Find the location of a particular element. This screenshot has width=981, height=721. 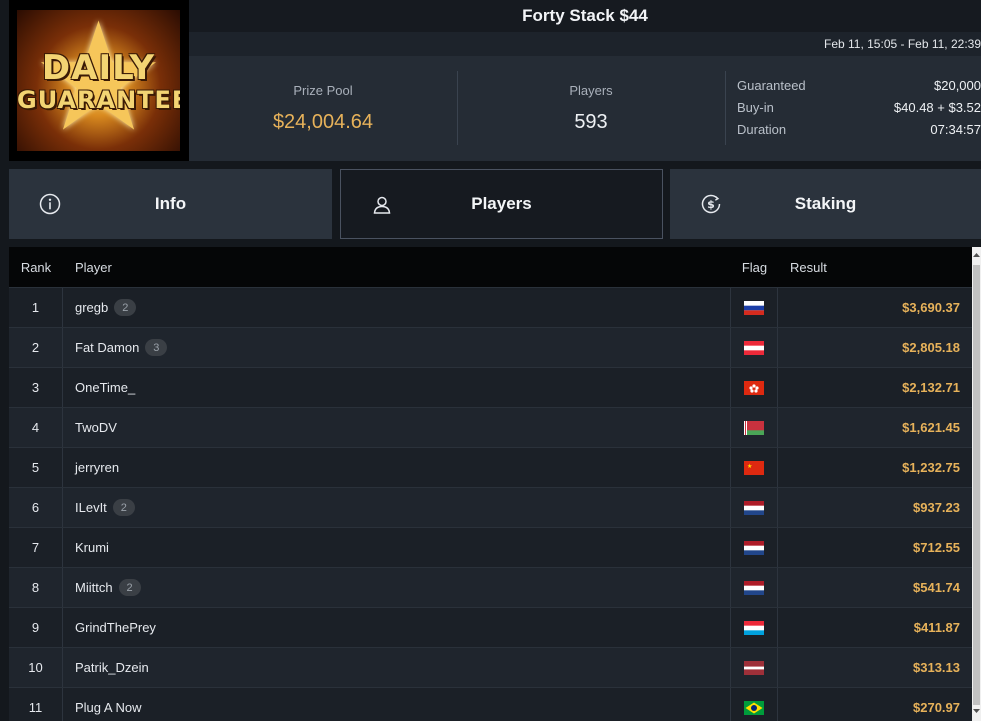

table-row: 3 OneTime_ $2,132.71 is located at coordinates (490, 387).